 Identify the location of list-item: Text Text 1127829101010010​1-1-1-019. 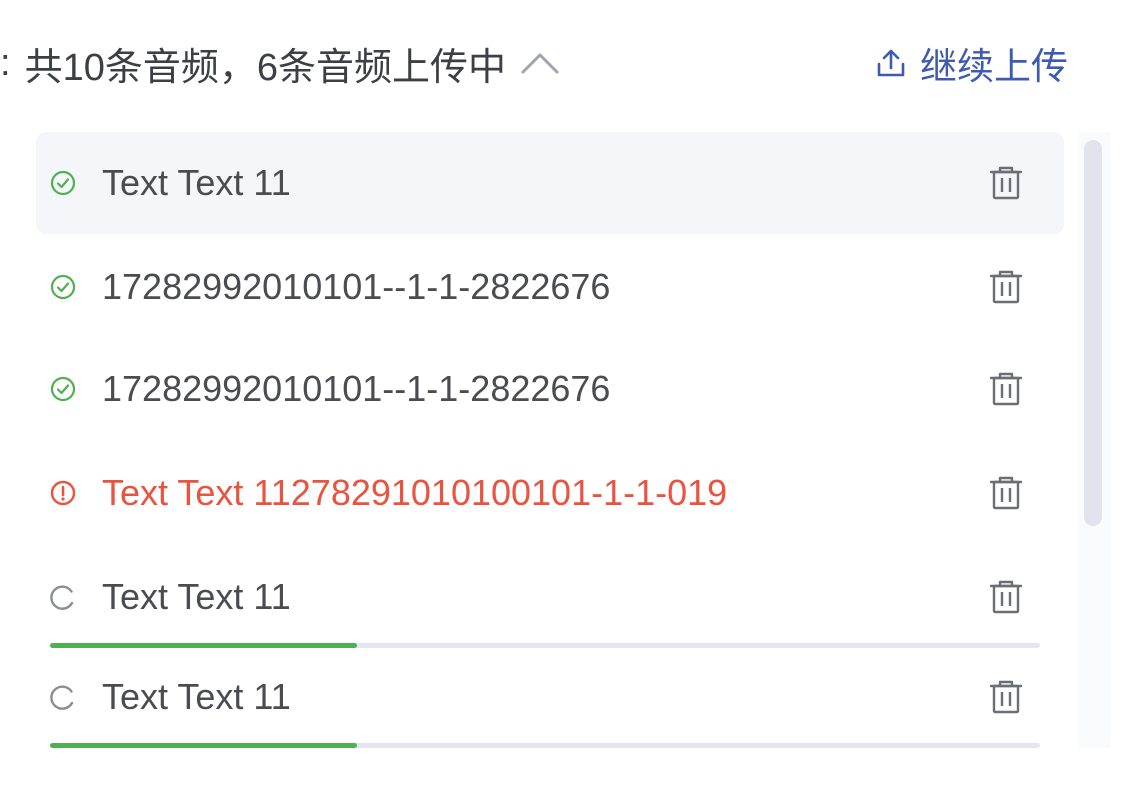
(550, 493).